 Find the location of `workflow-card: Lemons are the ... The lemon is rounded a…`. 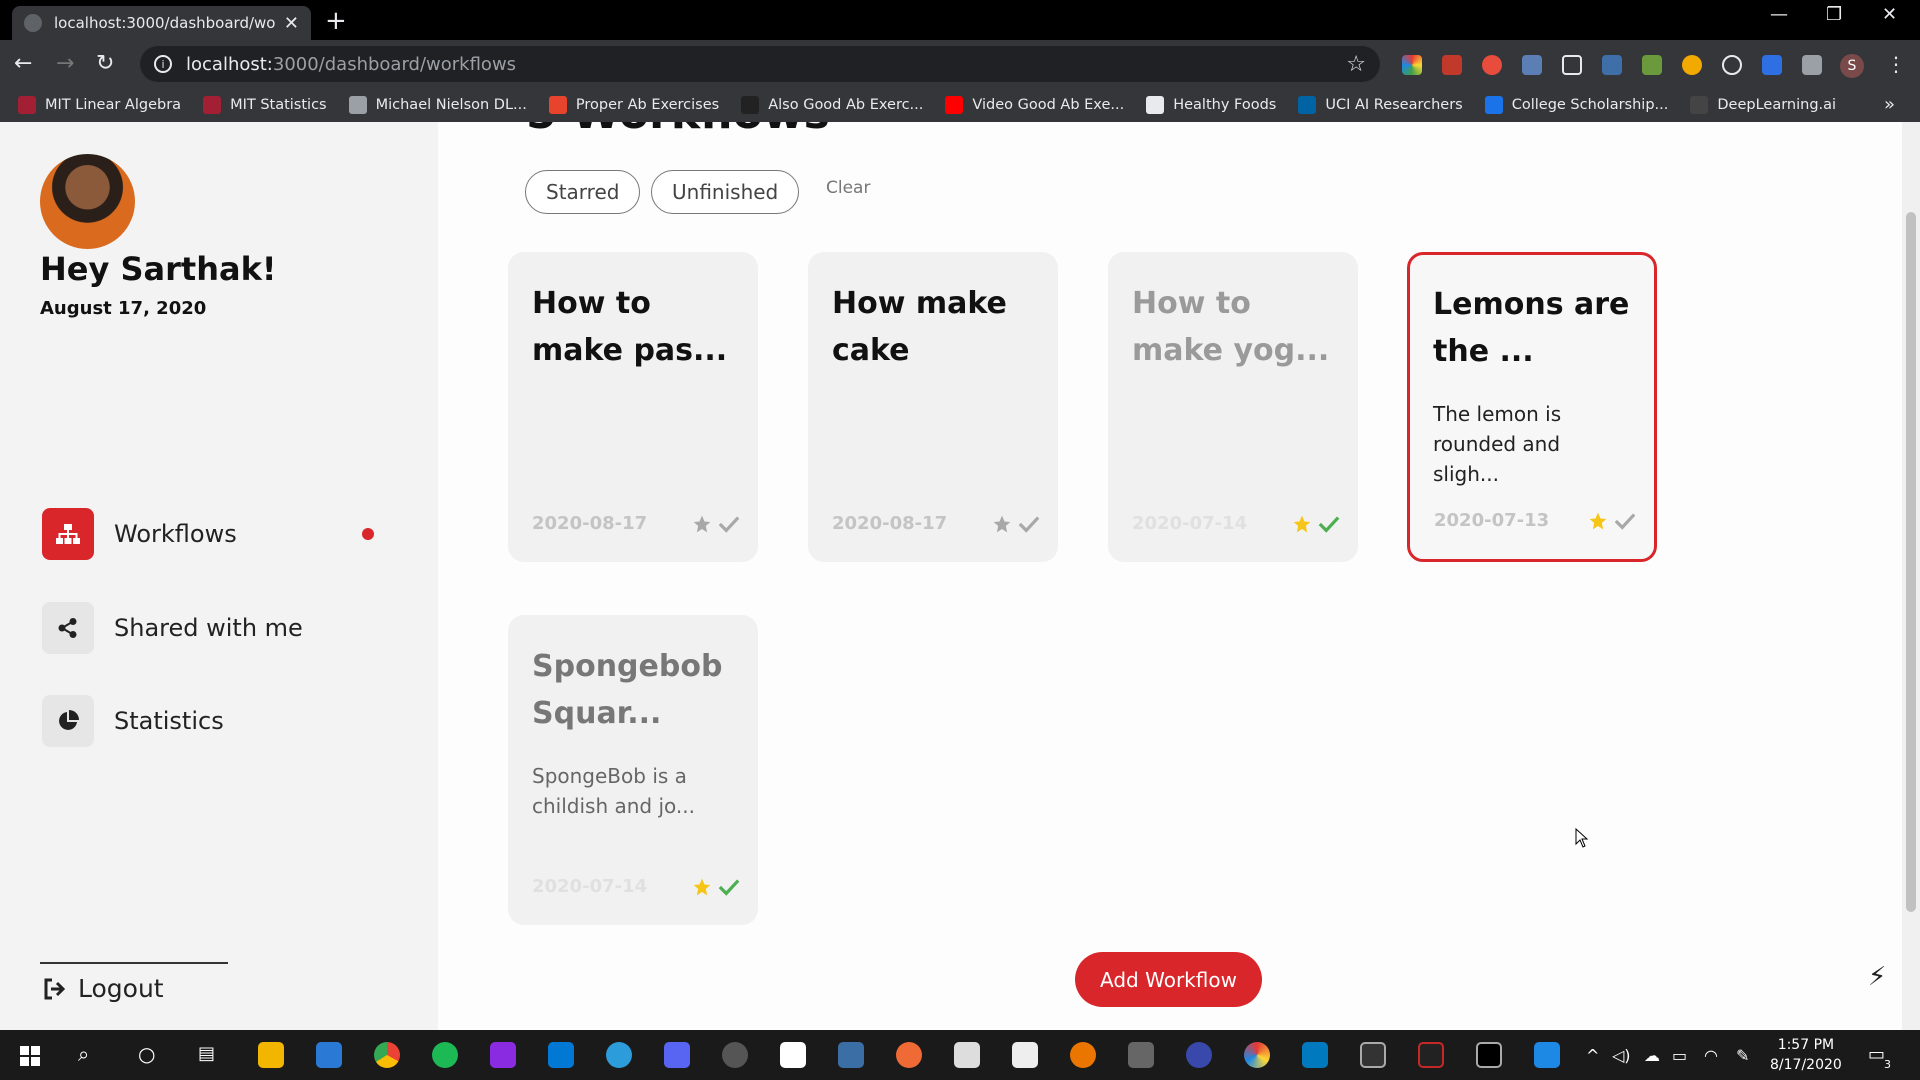

workflow-card: Lemons are the ... The lemon is rounded a… is located at coordinates (1532, 407).